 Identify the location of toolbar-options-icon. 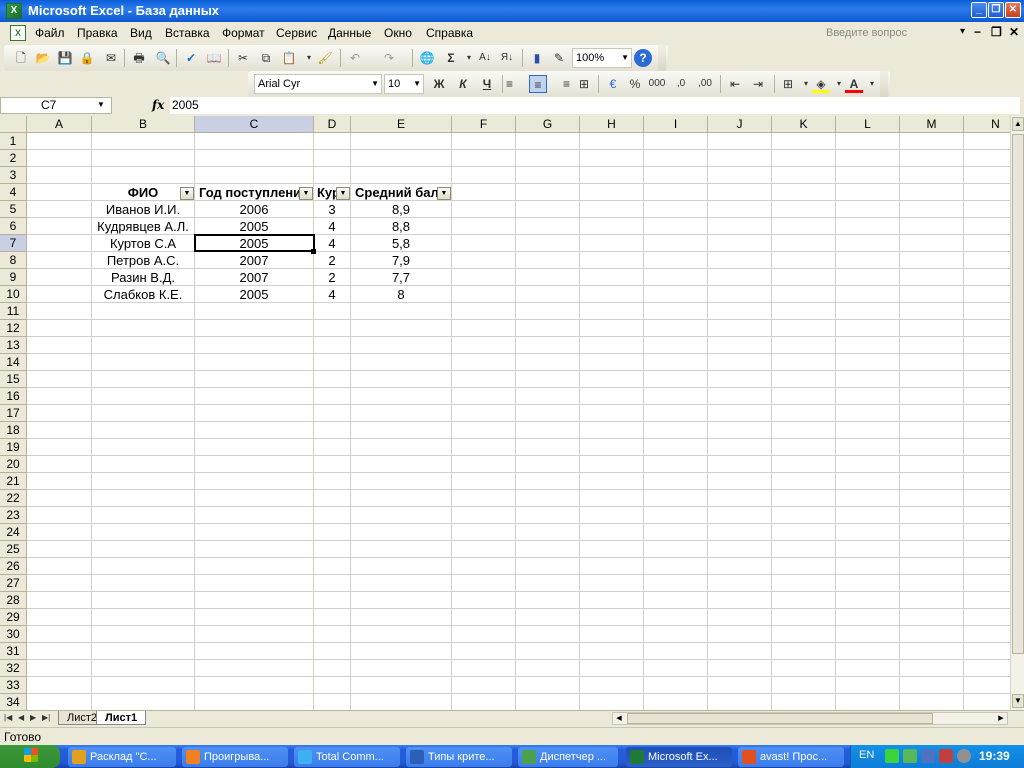
(662, 58).